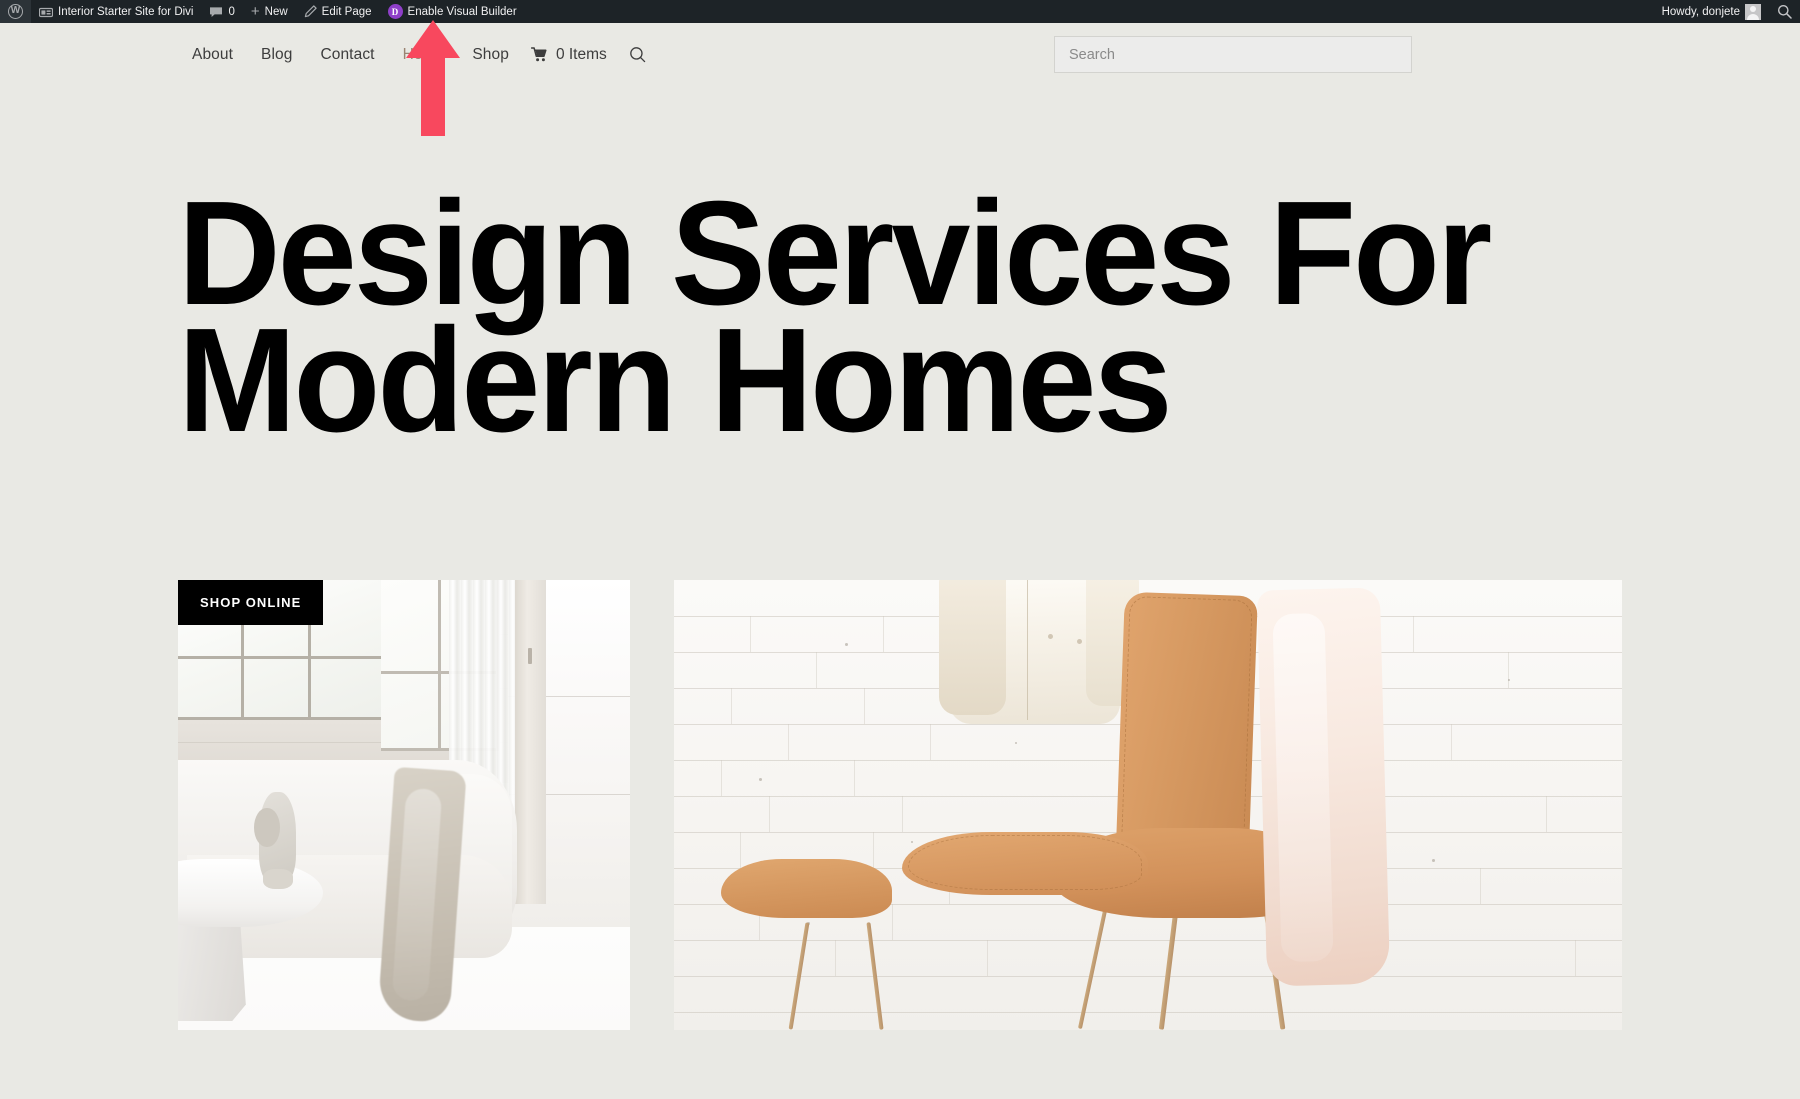  I want to click on cart-item-count: 0 Items, so click(581, 54).